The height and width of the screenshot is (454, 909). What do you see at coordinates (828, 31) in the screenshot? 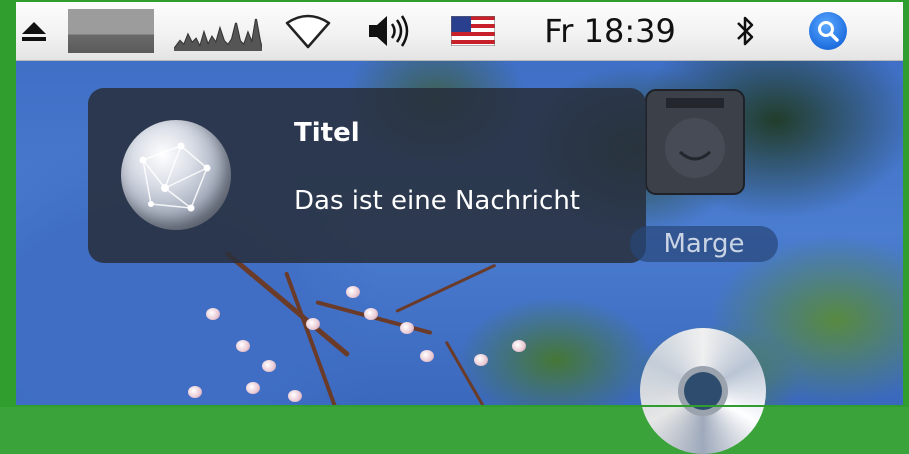
I see `spotlight-icon` at bounding box center [828, 31].